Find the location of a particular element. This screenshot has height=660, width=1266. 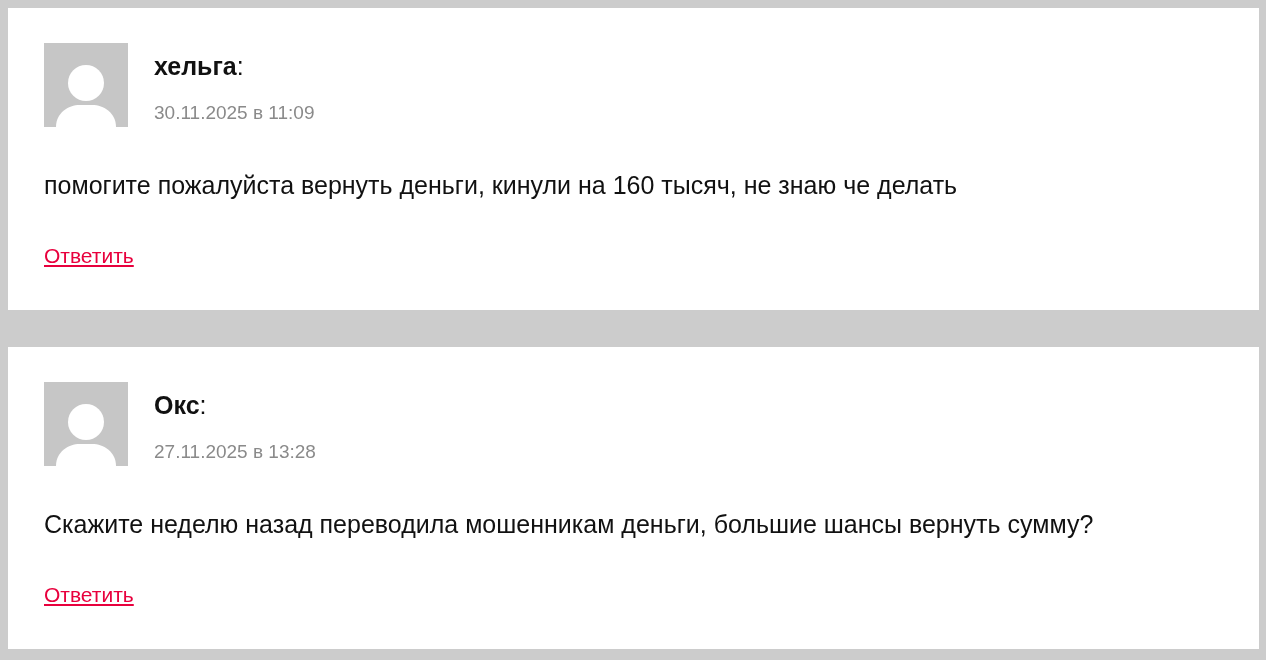

comment-author: хельга: is located at coordinates (199, 66).